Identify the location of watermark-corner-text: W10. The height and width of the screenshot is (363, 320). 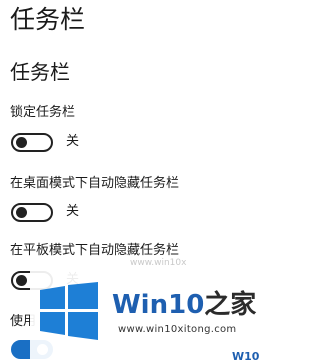
(246, 356).